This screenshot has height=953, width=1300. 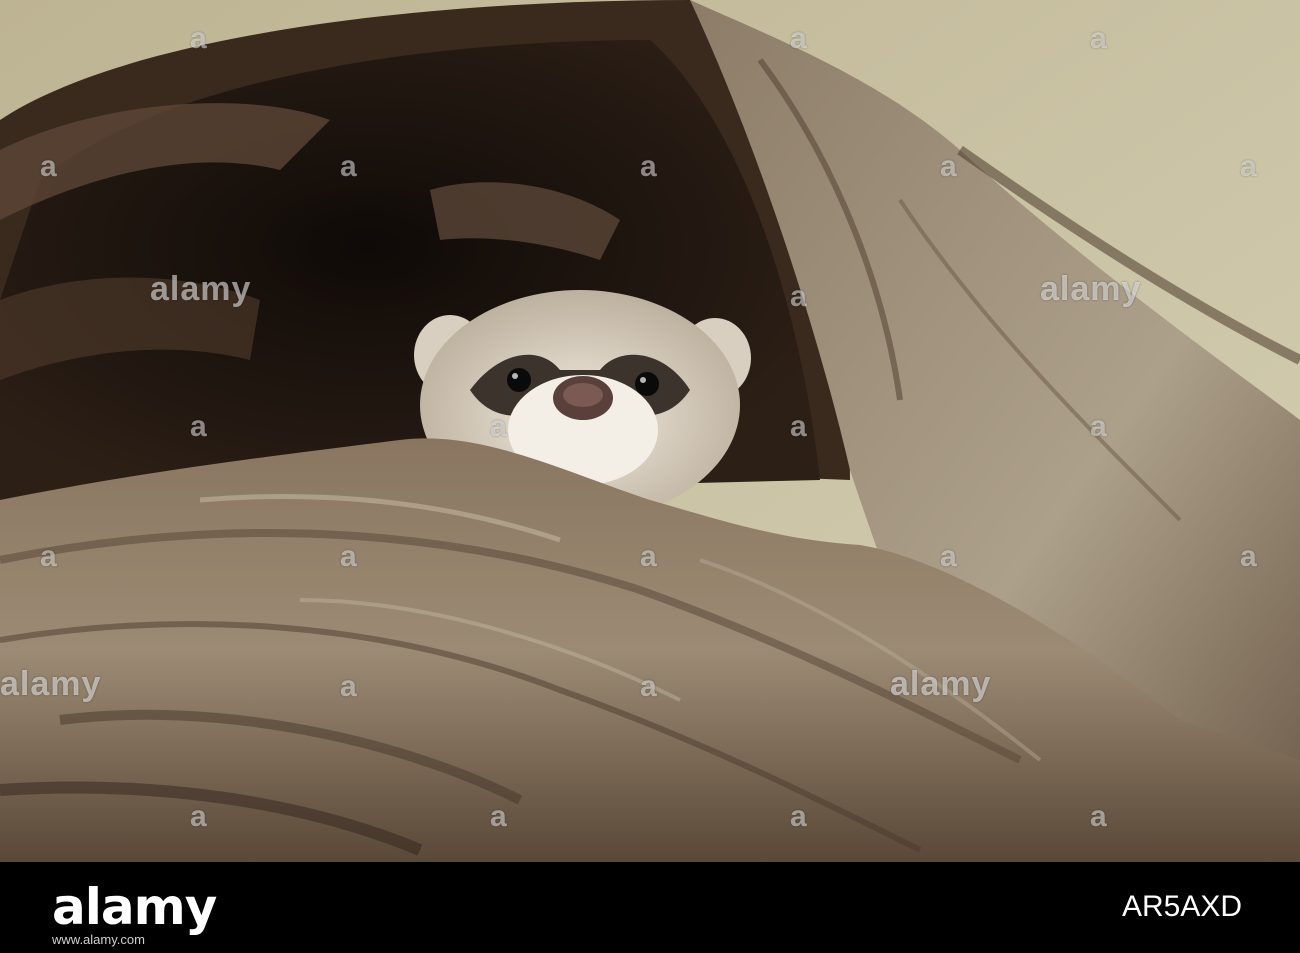 What do you see at coordinates (650, 907) in the screenshot?
I see `stock-footer-bar: alamy AR5AXD www.alamy.com` at bounding box center [650, 907].